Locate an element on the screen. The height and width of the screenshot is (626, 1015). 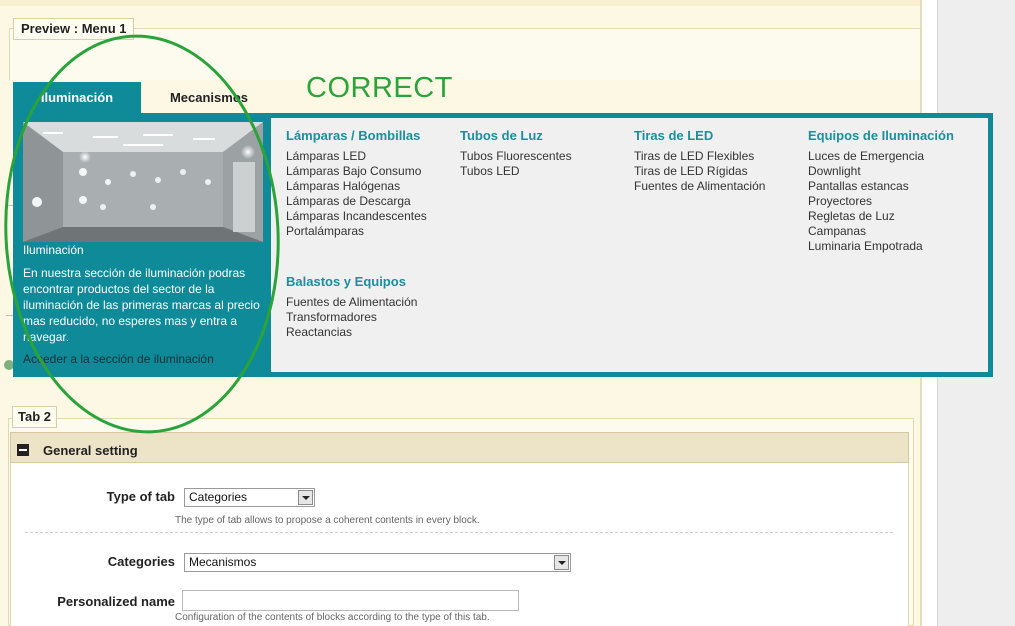
feature-access-link: Acceder a la sección de iluminación is located at coordinates (118, 359).